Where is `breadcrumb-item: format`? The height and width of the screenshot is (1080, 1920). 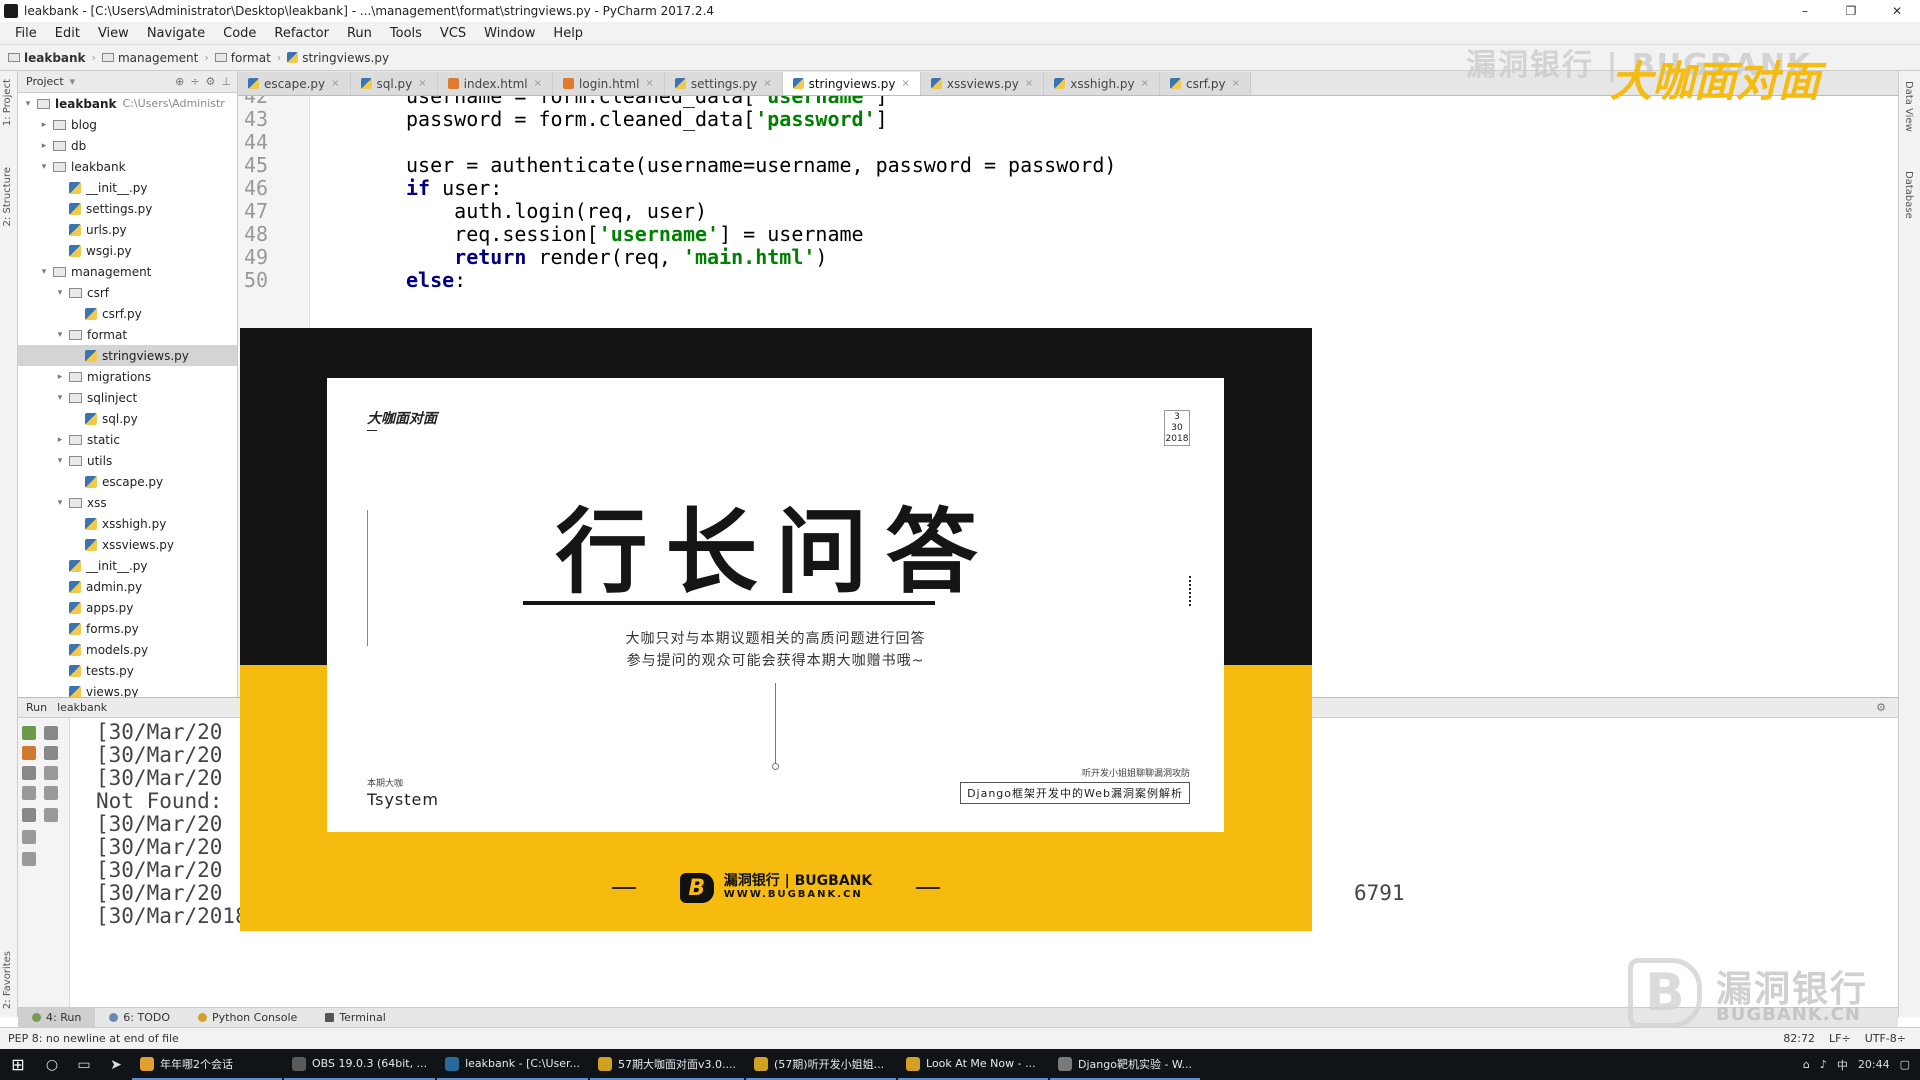 breadcrumb-item: format is located at coordinates (242, 58).